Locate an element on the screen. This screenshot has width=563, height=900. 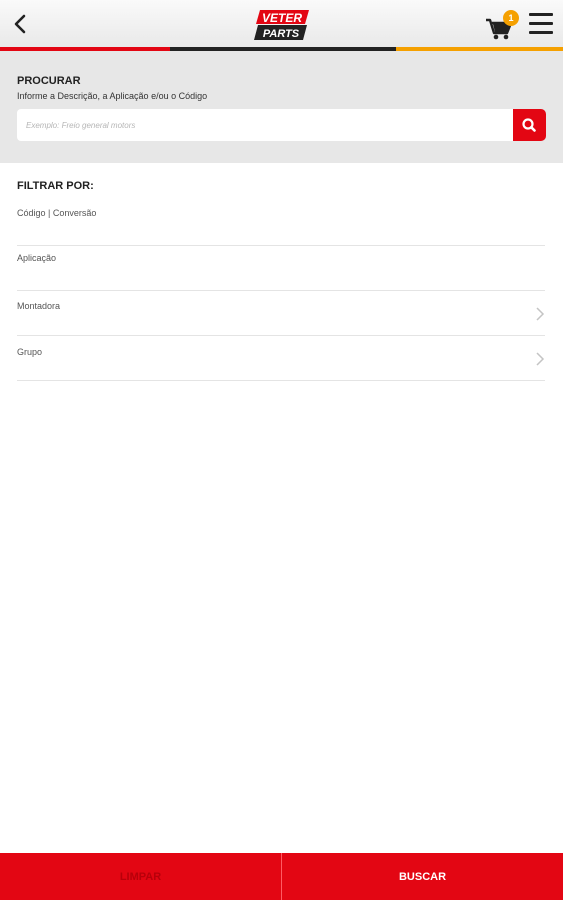
bottom-action-bar: LIMPAR BUSCAR is located at coordinates (281, 876).